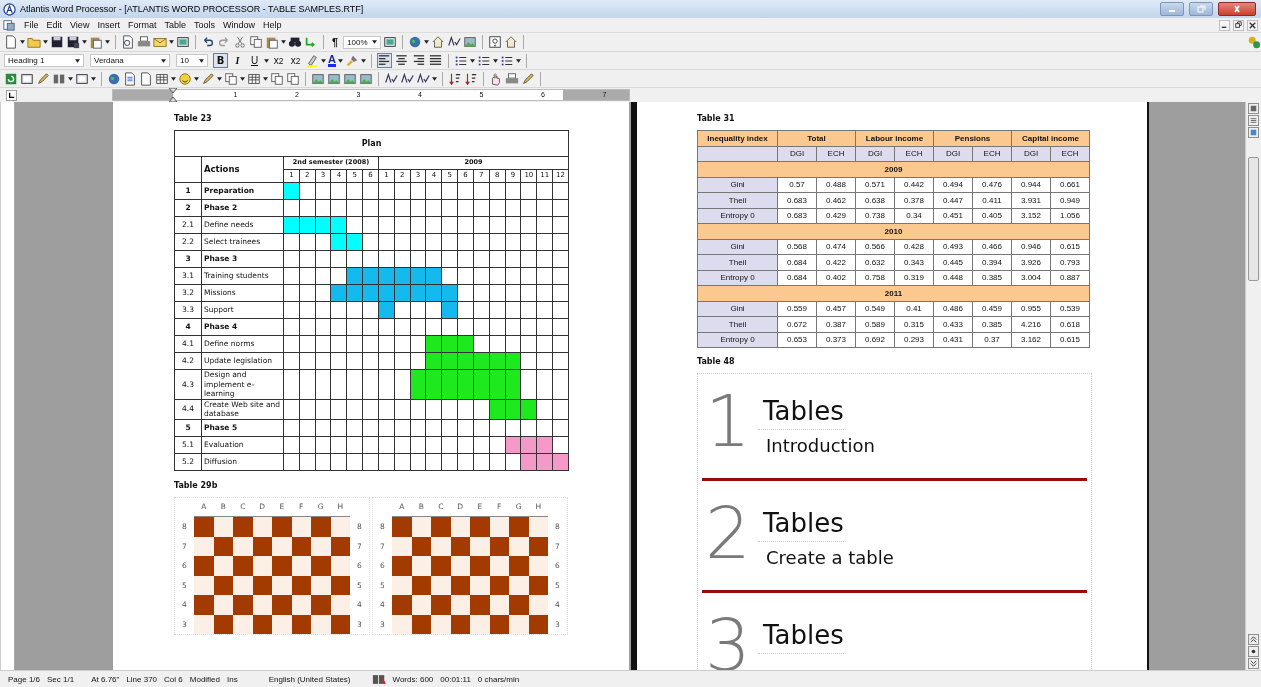 The image size is (1261, 687). Describe the element at coordinates (312, 60) in the screenshot. I see `highlighter-icon` at that location.